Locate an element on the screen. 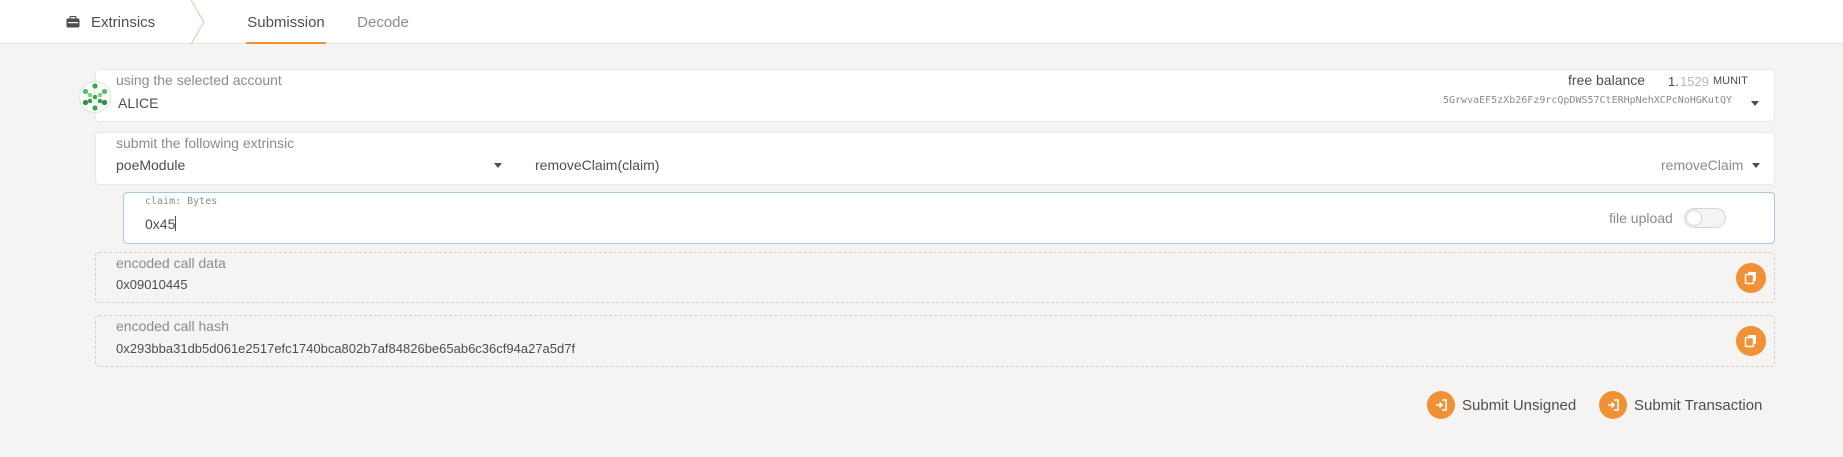 Image resolution: width=1843 pixels, height=457 pixels. claim-param-input: 0x45 is located at coordinates (160, 224).